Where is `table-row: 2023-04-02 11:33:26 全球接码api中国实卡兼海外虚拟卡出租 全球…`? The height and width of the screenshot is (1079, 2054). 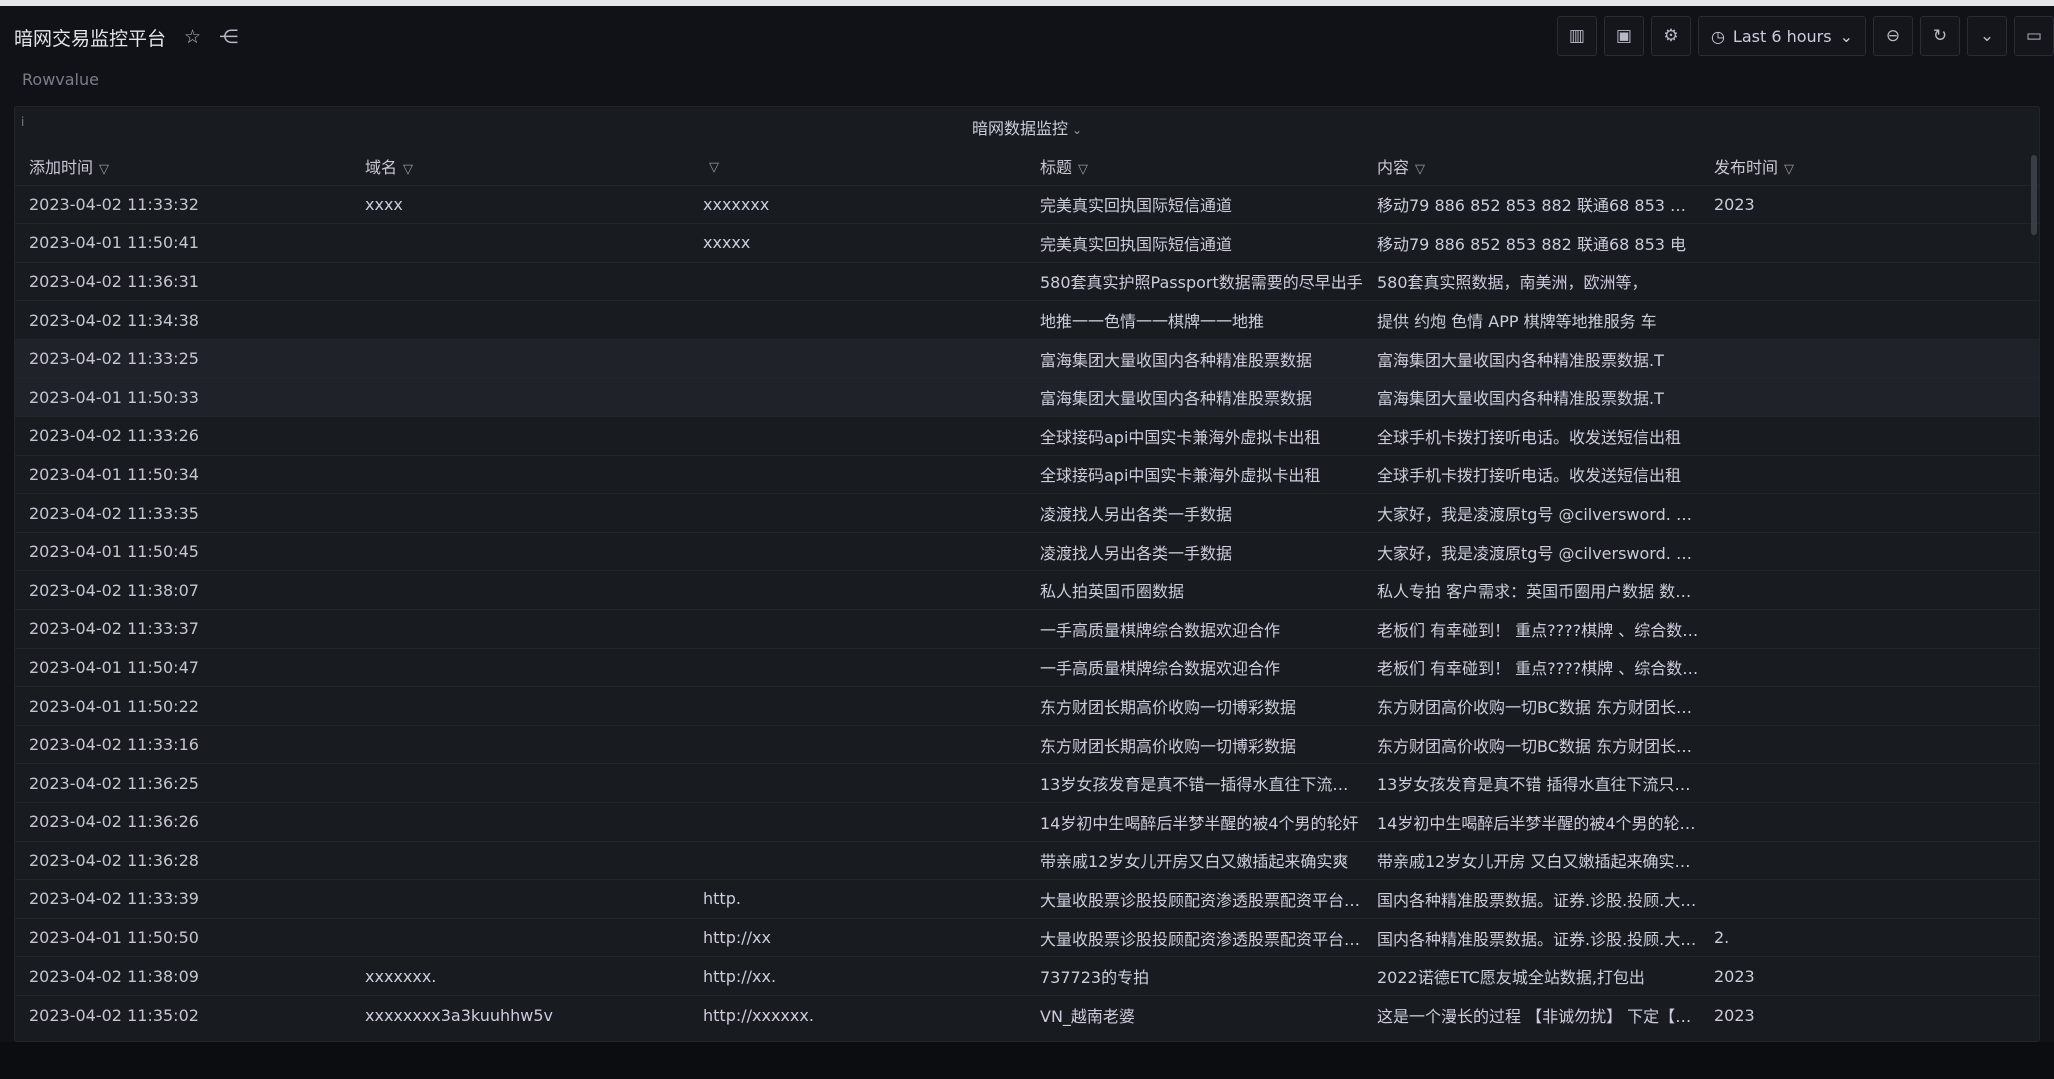
table-row: 2023-04-02 11:33:26 全球接码api中国实卡兼海外虚拟卡出租 全球… is located at coordinates (1027, 436).